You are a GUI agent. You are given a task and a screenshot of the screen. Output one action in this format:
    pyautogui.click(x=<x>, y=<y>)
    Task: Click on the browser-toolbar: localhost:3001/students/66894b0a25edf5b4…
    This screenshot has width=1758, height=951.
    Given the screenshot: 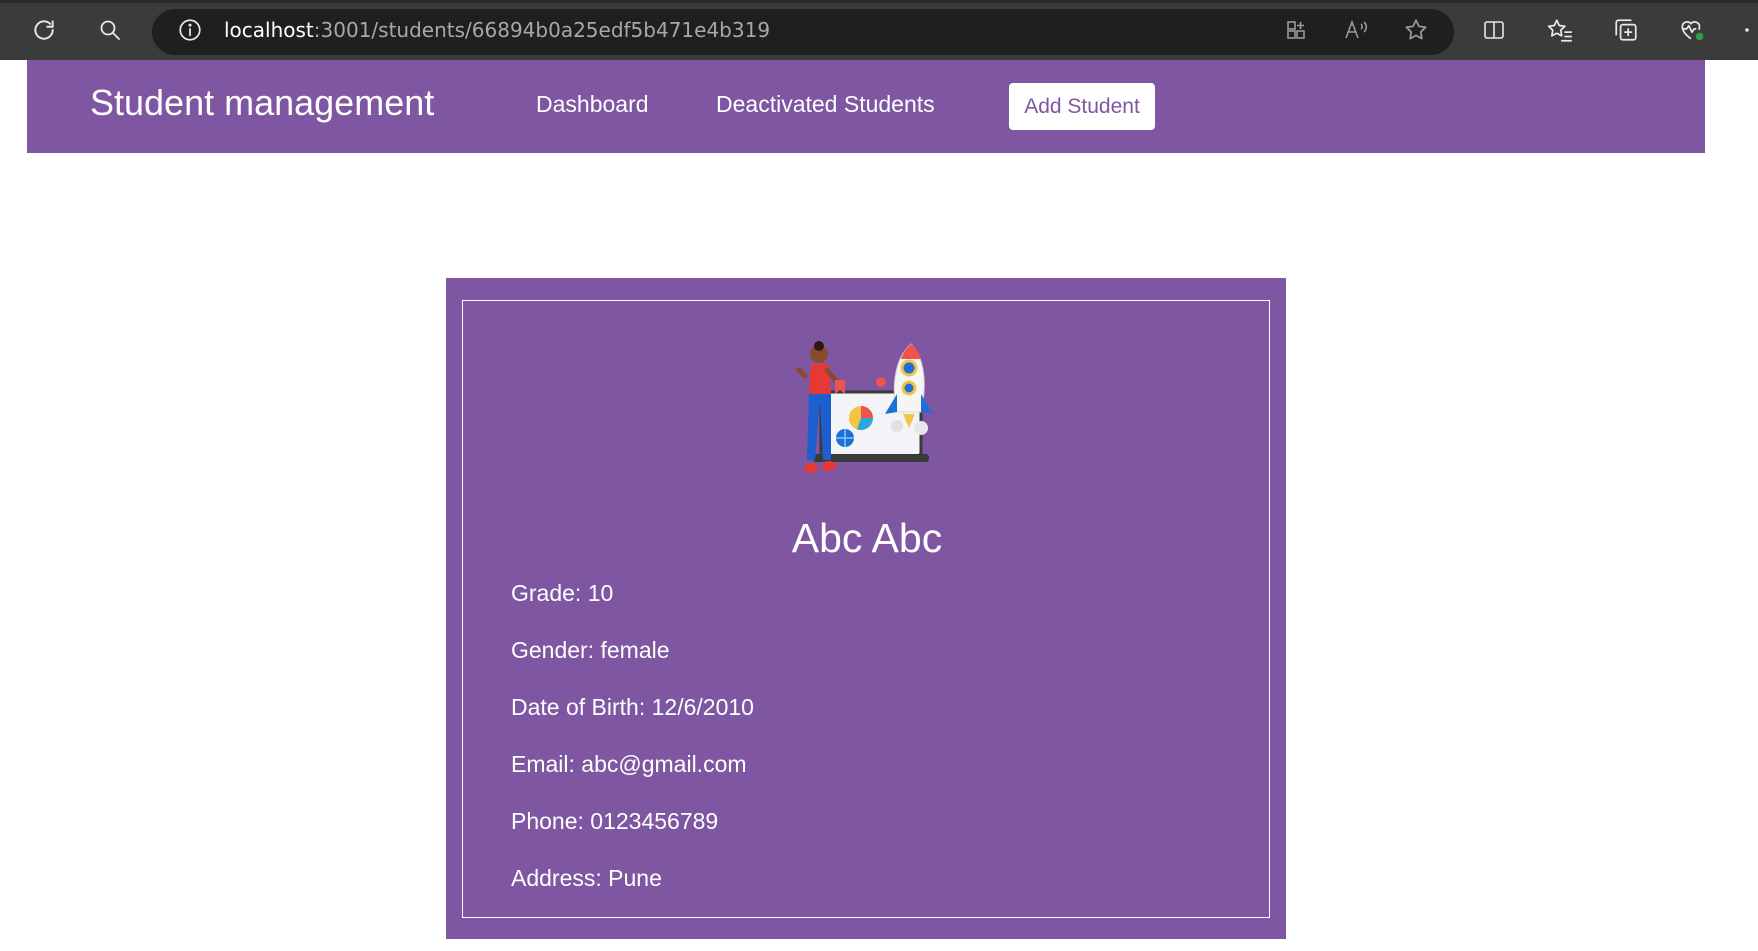 What is the action you would take?
    pyautogui.click(x=879, y=30)
    